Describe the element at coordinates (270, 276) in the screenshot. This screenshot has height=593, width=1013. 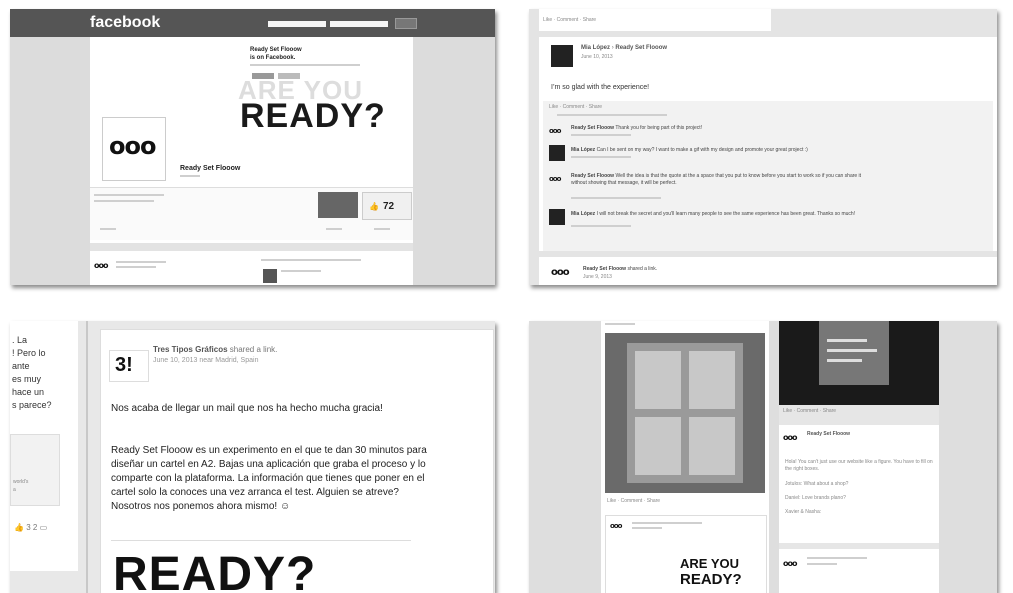
I see `post-thumb` at that location.